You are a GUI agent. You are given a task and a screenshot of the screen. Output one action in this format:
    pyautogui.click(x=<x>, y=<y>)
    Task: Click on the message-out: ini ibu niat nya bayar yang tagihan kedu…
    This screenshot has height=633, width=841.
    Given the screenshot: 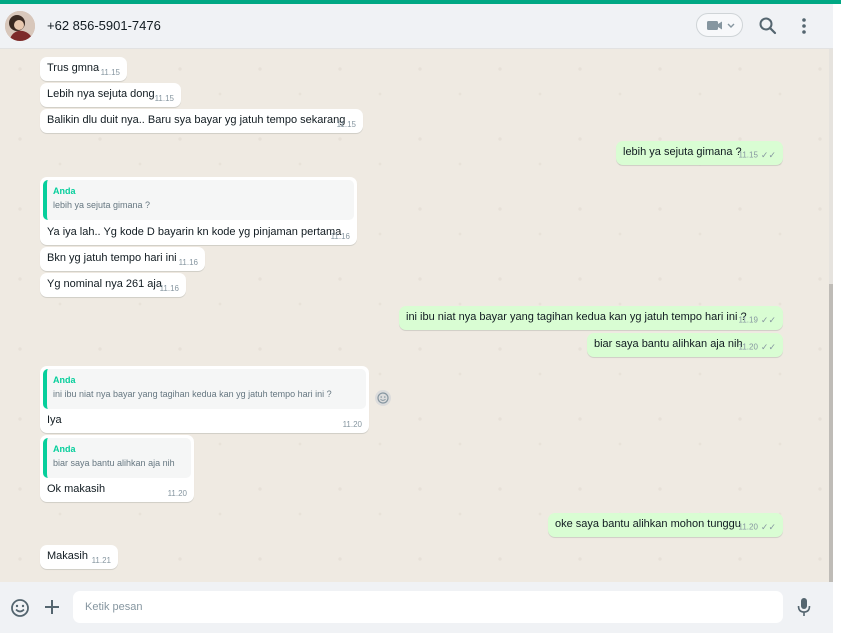 What is the action you would take?
    pyautogui.click(x=591, y=318)
    